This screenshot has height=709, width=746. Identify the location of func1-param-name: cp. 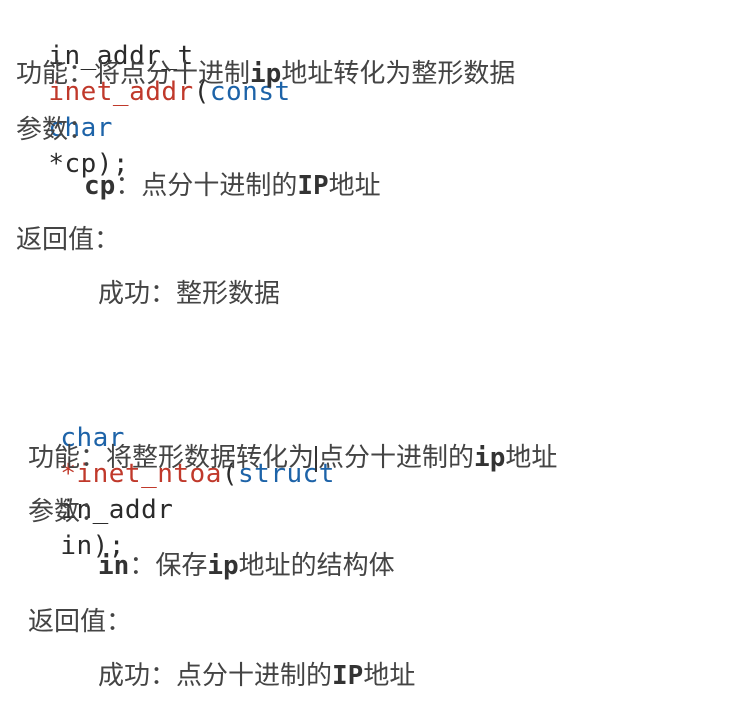
(100, 186).